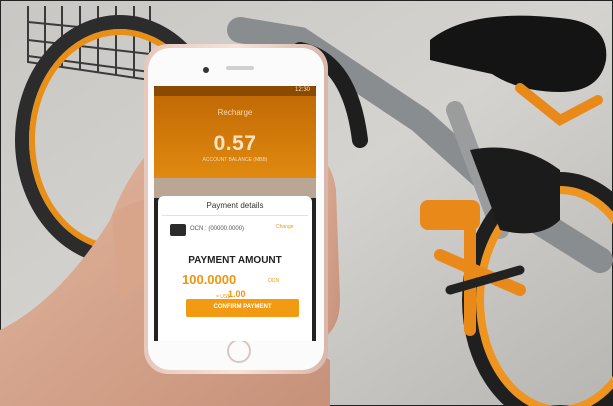  Describe the element at coordinates (235, 91) in the screenshot. I see `status-bar: 12:30` at that location.